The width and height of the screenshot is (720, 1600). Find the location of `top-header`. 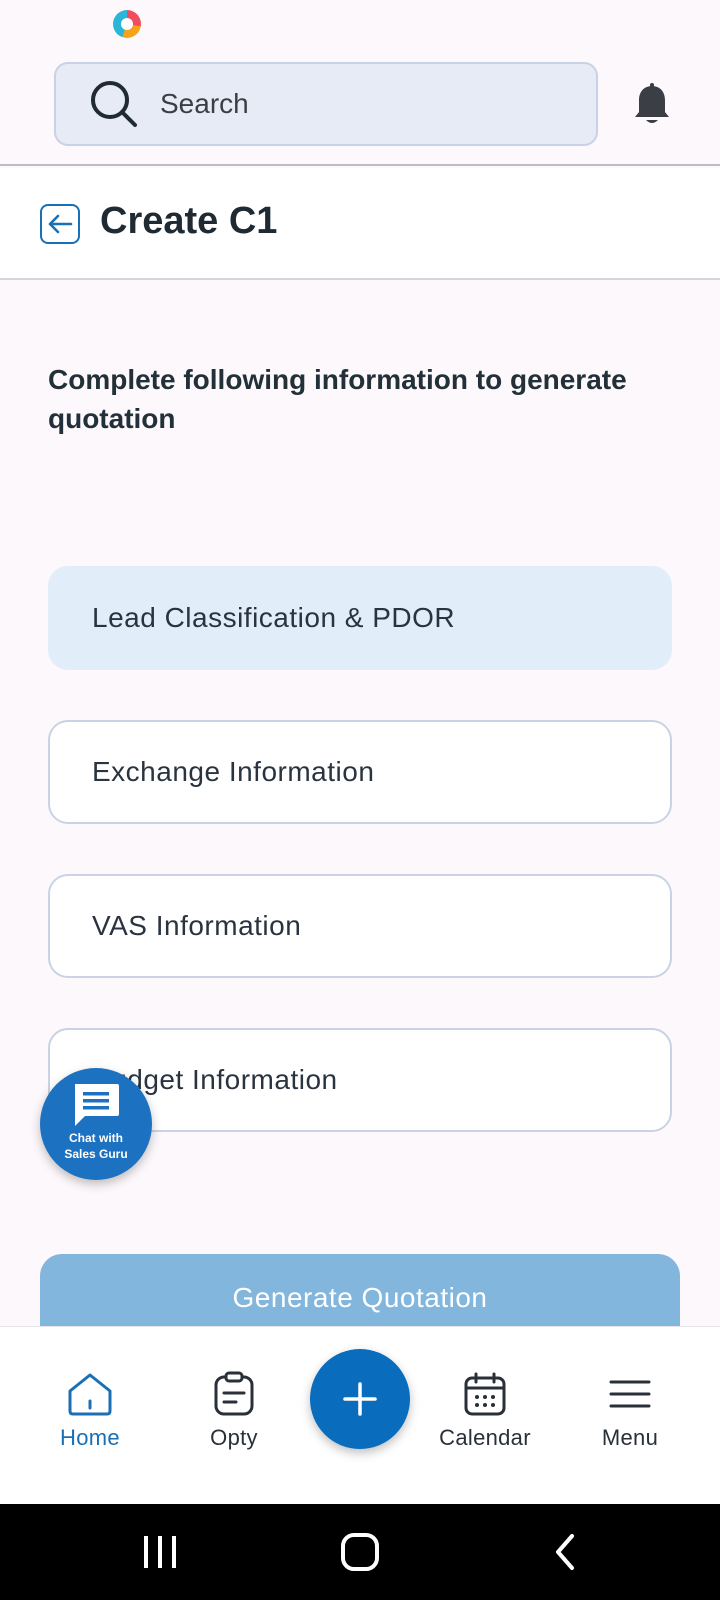

top-header is located at coordinates (360, 107).